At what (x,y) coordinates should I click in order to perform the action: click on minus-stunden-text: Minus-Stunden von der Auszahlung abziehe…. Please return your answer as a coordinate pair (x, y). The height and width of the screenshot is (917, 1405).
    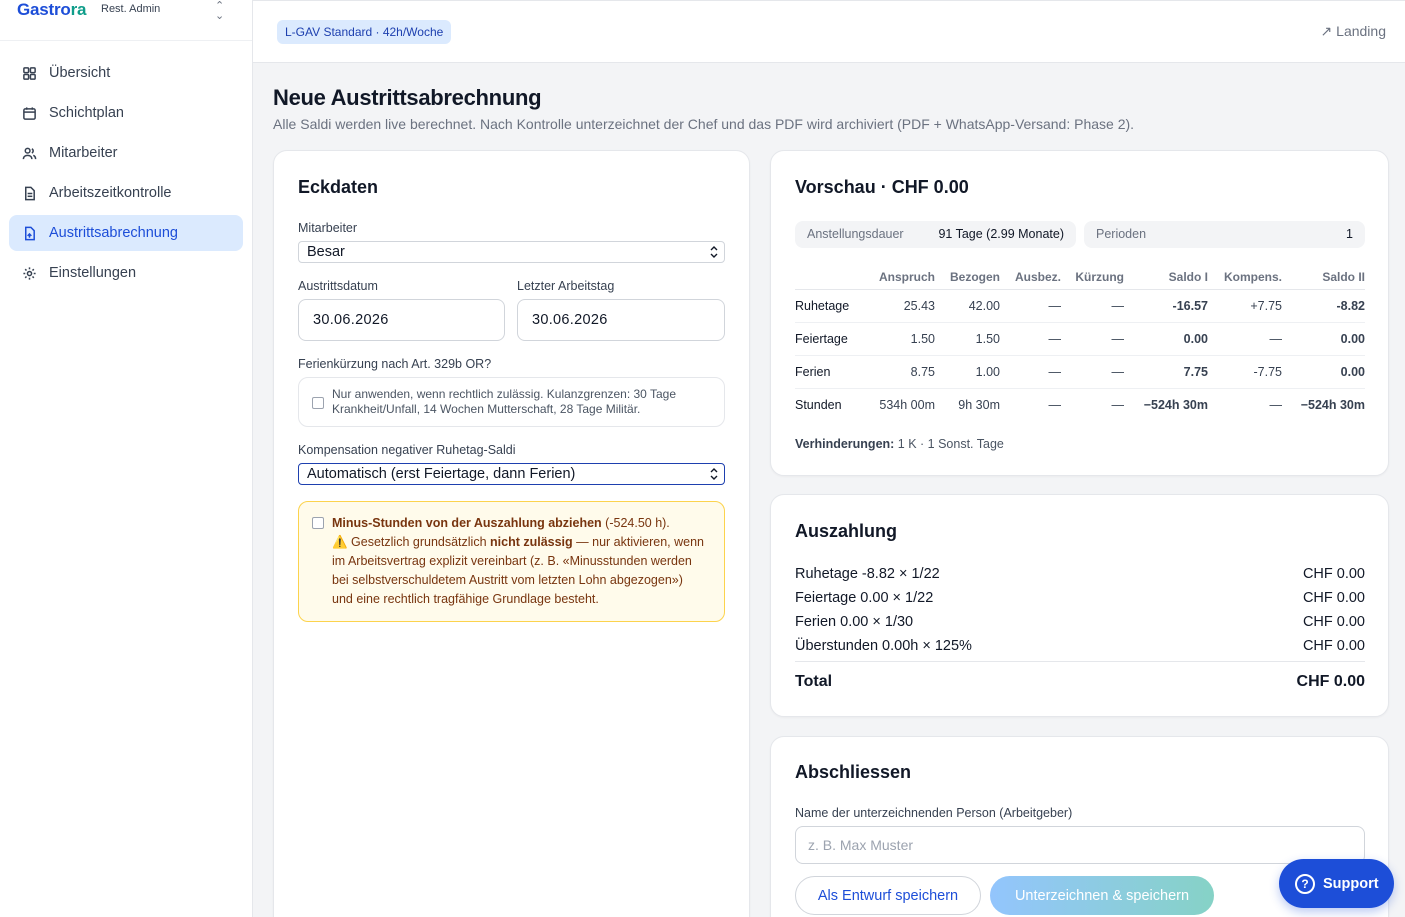
    Looking at the image, I should click on (524, 561).